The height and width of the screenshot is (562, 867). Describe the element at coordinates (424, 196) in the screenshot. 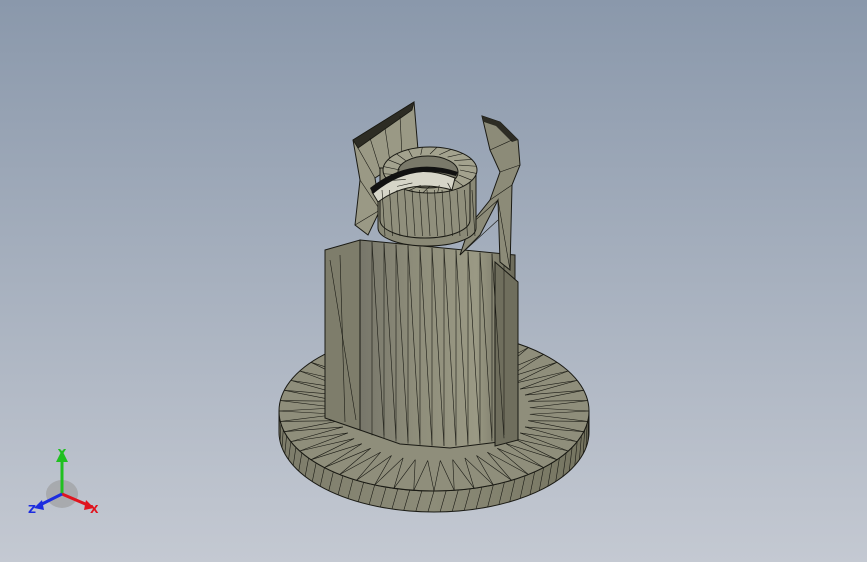

I see `inner-hub` at that location.